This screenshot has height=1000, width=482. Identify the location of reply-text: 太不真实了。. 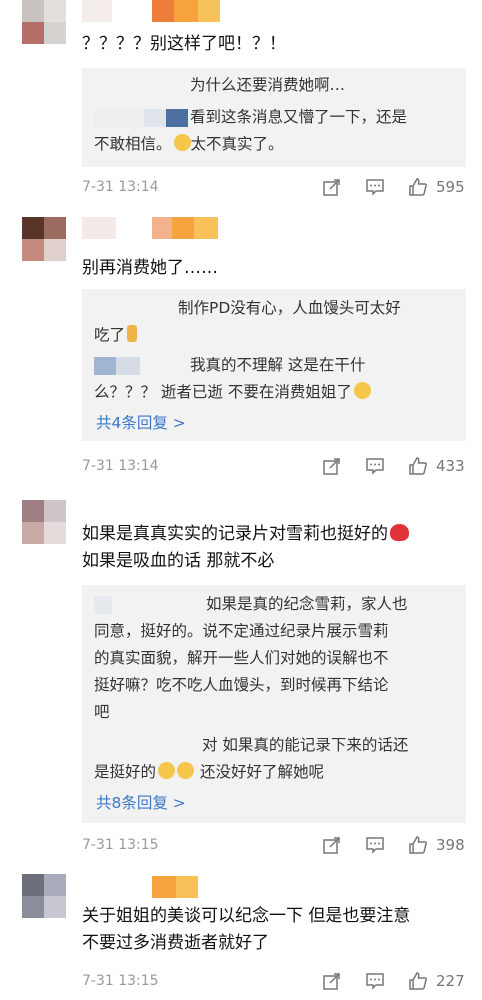
(237, 144).